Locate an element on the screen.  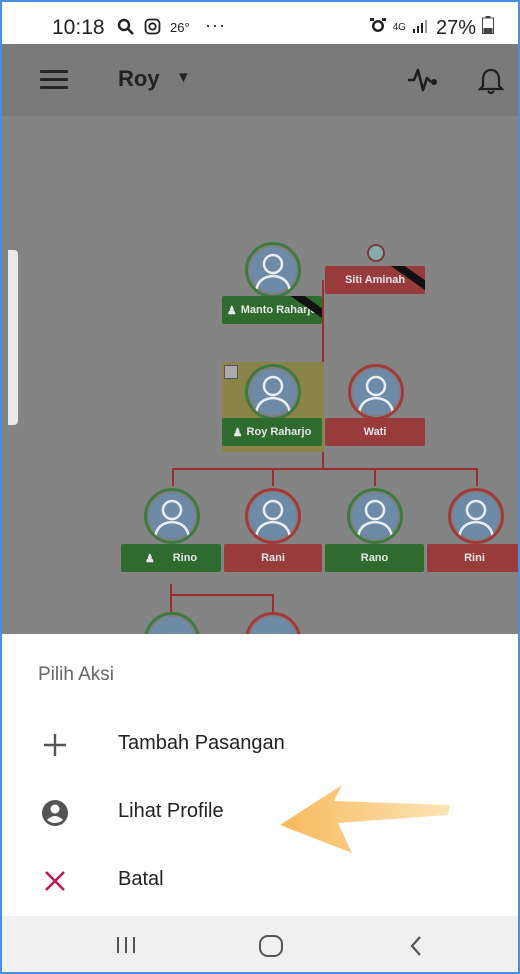
app-bar: Roy ▼ is located at coordinates (260, 80).